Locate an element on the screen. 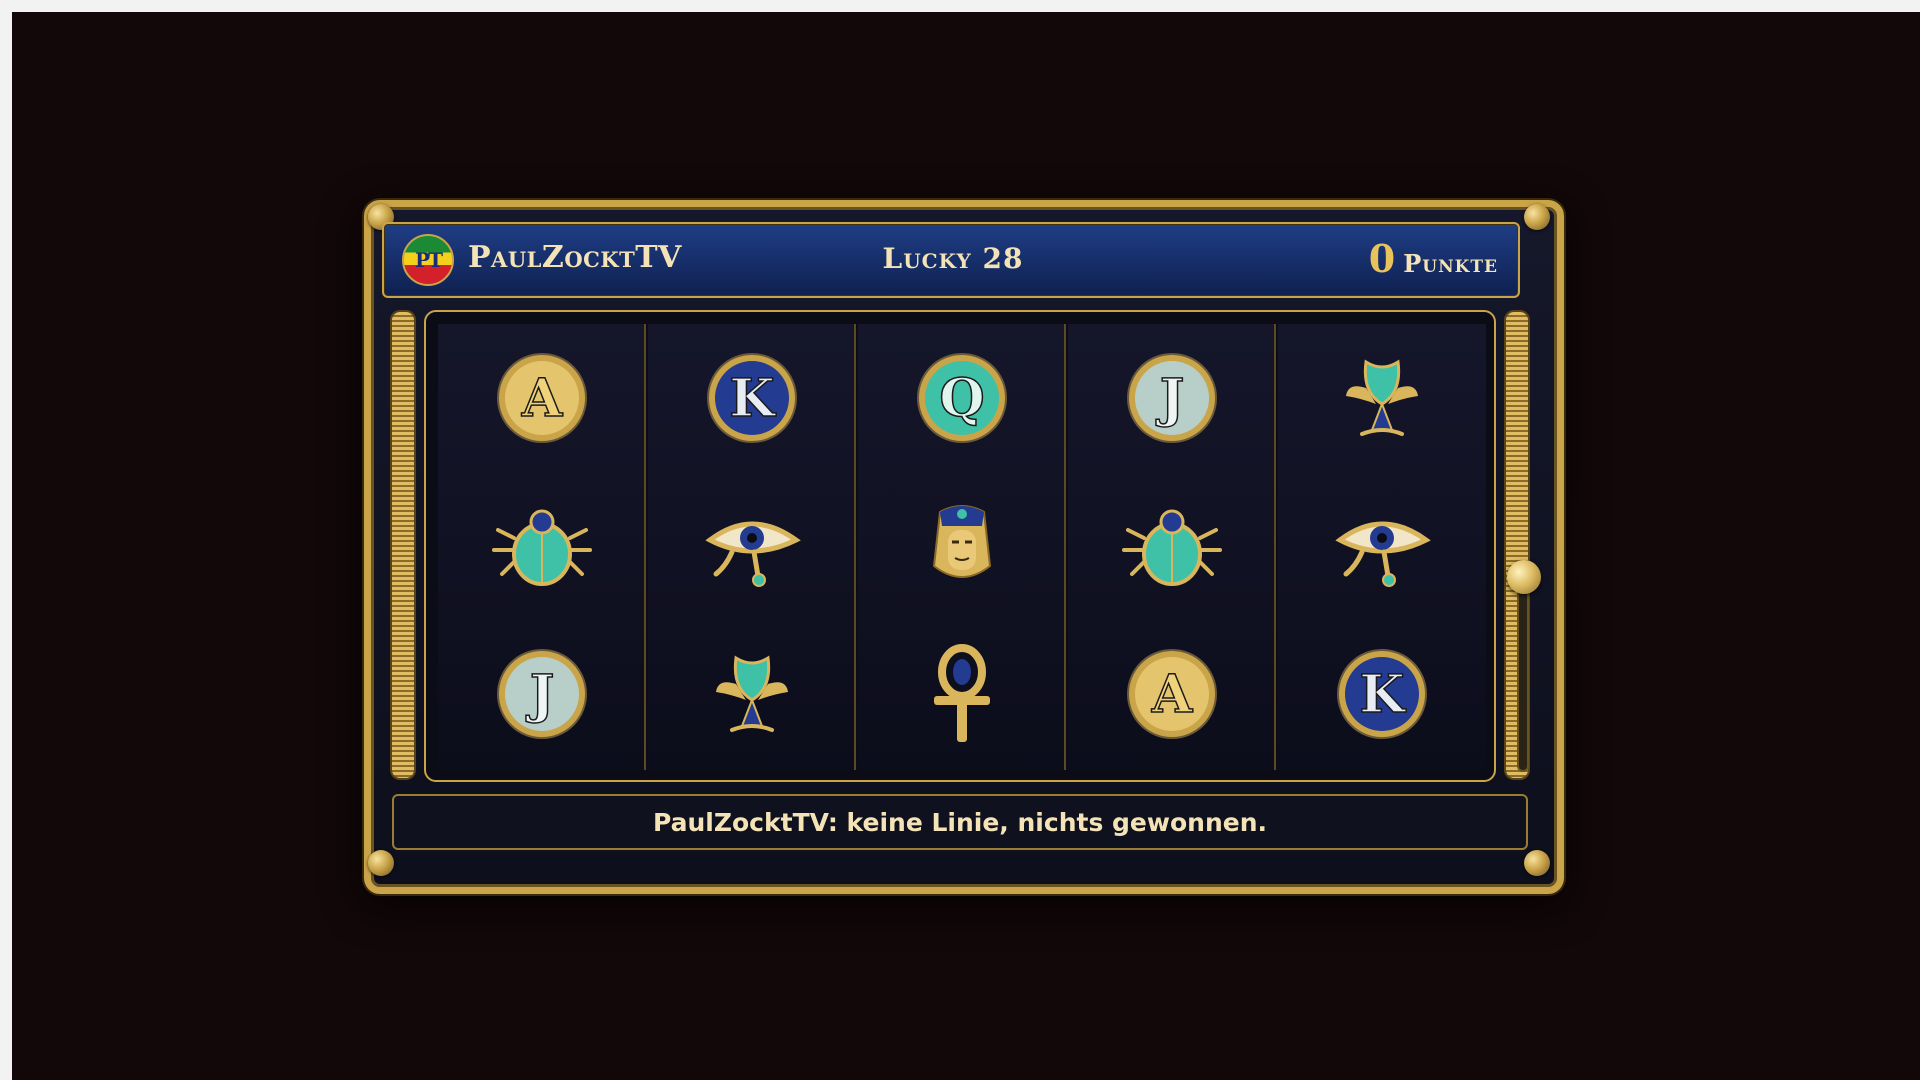  rivet-top-right is located at coordinates (1537, 217).